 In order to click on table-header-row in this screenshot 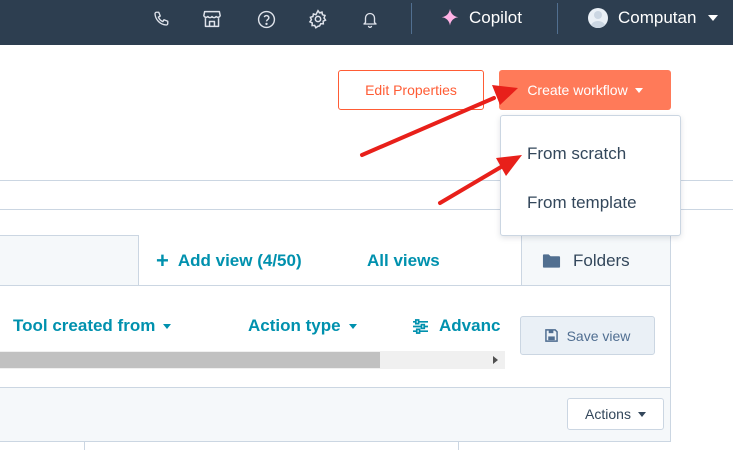, I will do `click(335, 445)`.